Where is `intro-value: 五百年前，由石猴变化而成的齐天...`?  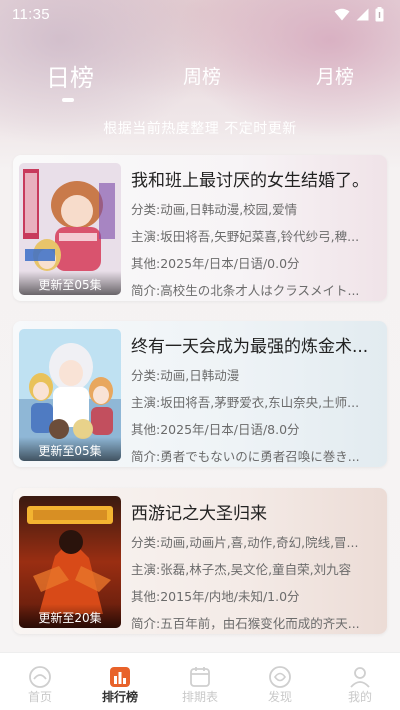
intro-value: 五百年前，由石猴变化而成的齐天... is located at coordinates (260, 623).